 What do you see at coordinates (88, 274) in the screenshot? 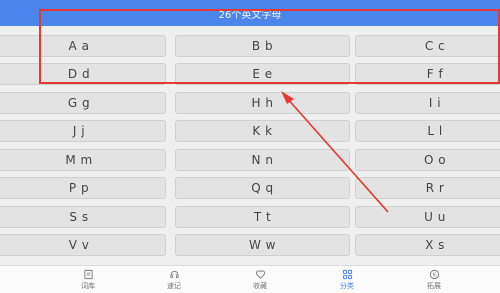
I see `book-icon` at bounding box center [88, 274].